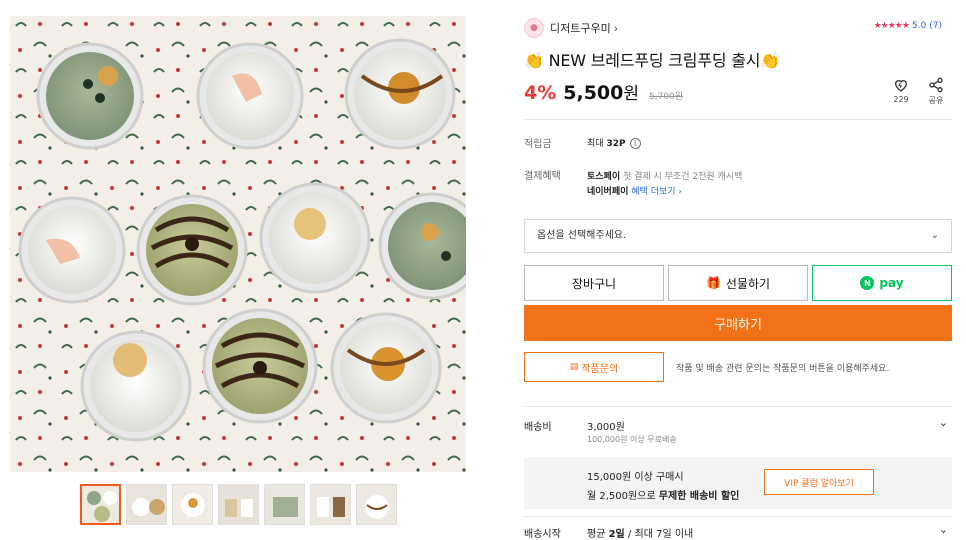 The width and height of the screenshot is (966, 540). Describe the element at coordinates (635, 477) in the screenshot. I see `vip-condition: 15,000원 이상 구매시` at that location.